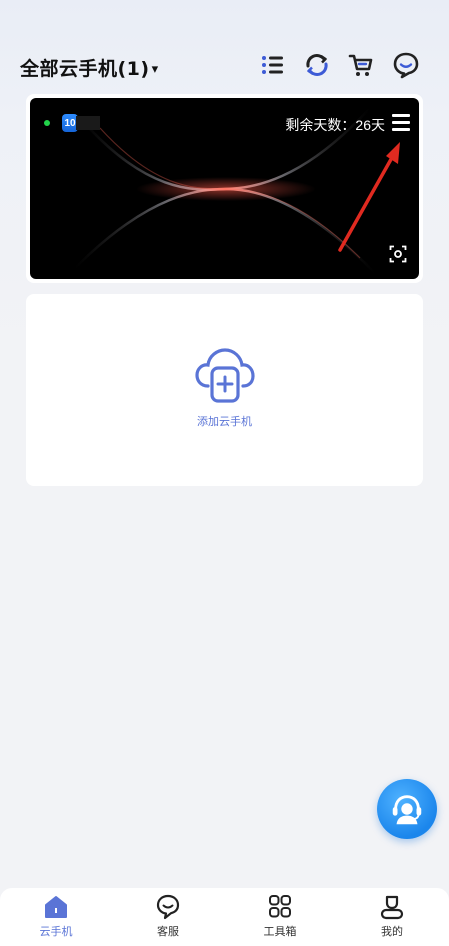  I want to click on headset-agent-icon, so click(407, 810).